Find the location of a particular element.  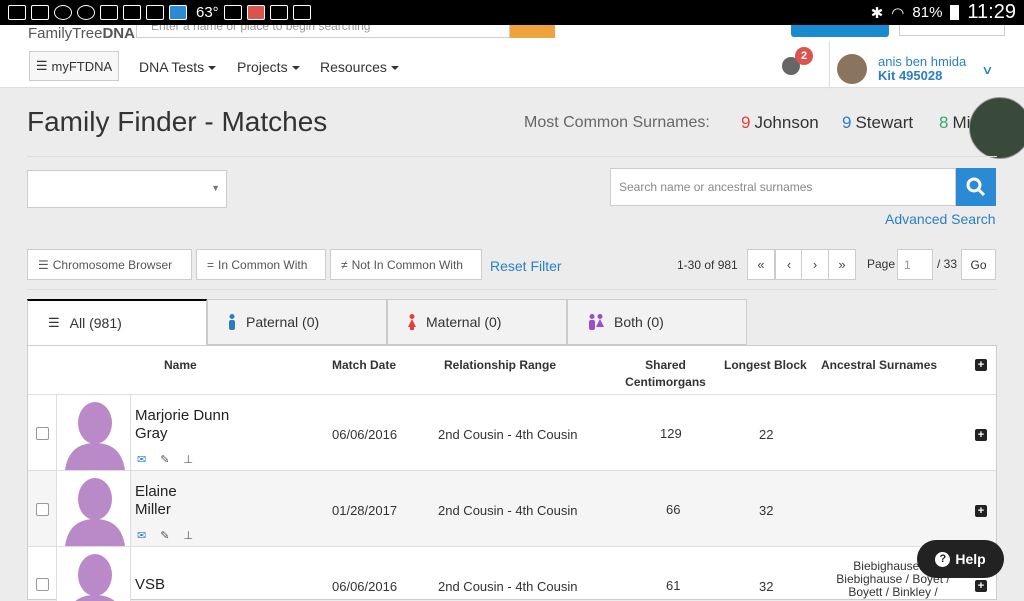

shared-cm: 66 is located at coordinates (673, 509).